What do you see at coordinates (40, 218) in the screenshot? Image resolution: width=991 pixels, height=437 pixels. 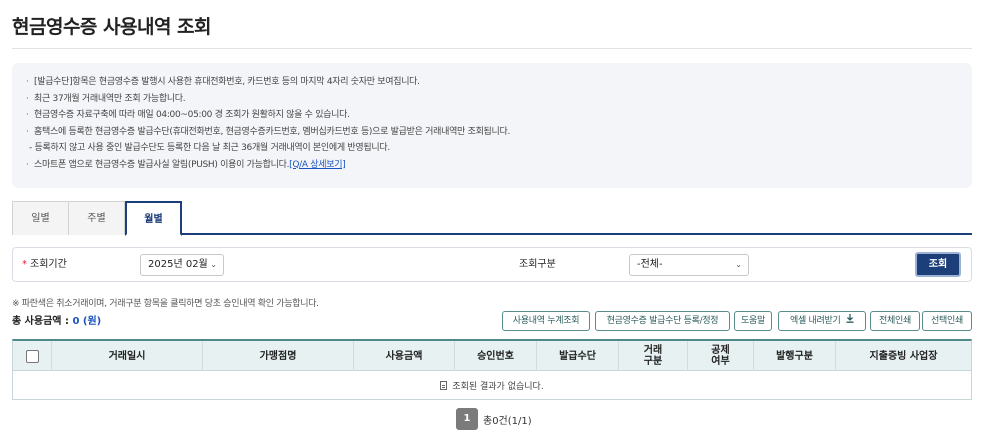 I see `tab-daily: 일별` at bounding box center [40, 218].